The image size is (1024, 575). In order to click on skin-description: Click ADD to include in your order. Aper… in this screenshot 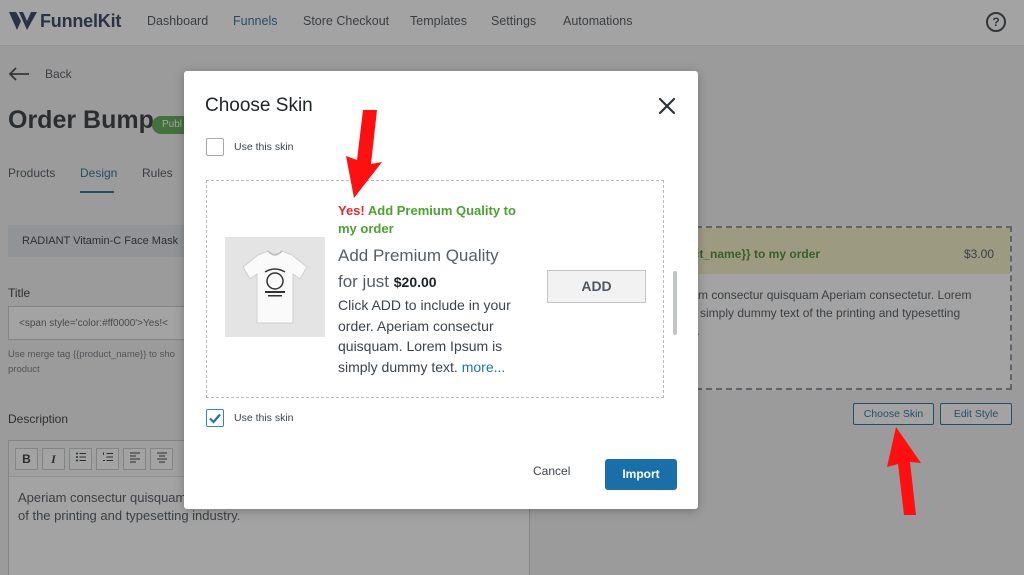, I will do `click(433, 336)`.